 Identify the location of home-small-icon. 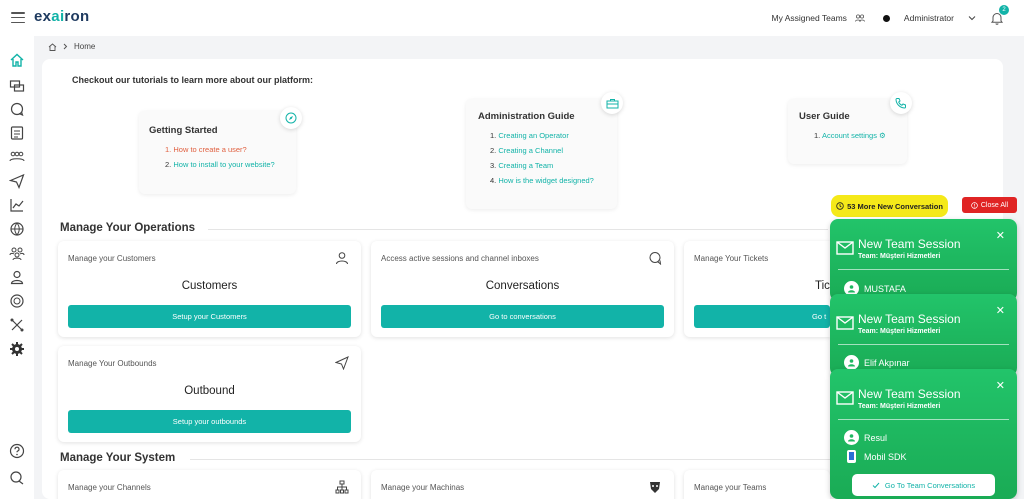
(52, 46).